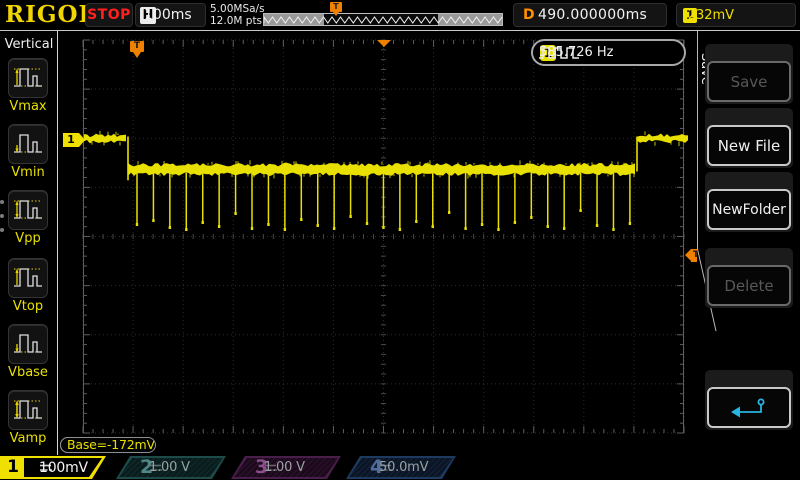 Image resolution: width=800 pixels, height=480 pixels. I want to click on delete-button: Delete, so click(749, 278).